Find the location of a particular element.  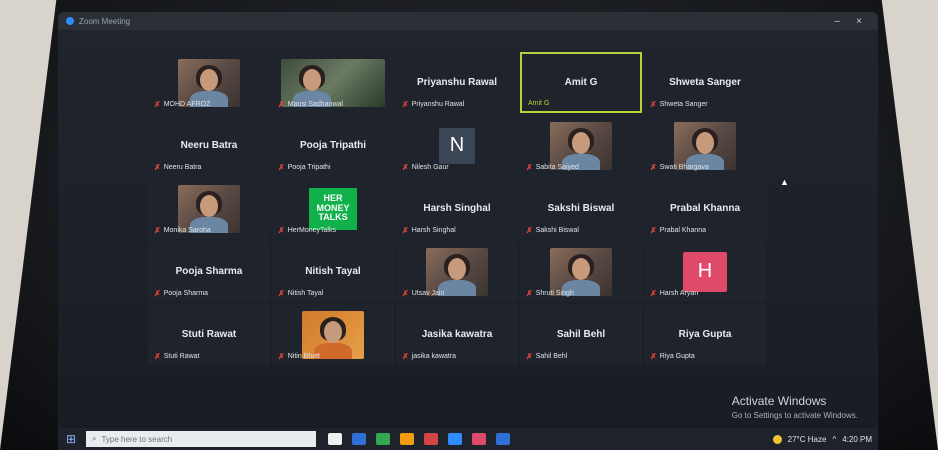

participant-label: ✗ Nitish Tayal is located at coordinates (300, 293).